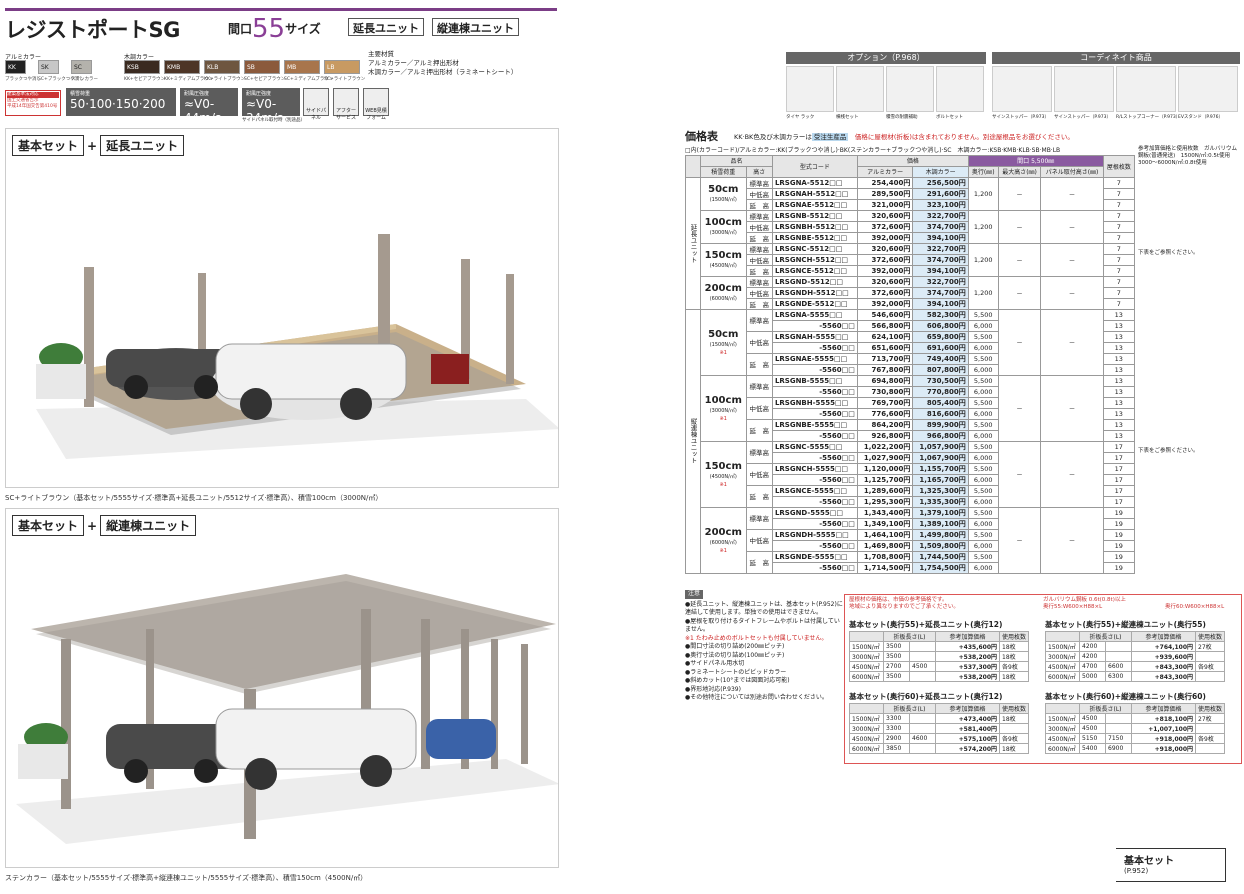 The width and height of the screenshot is (1244, 894). Describe the element at coordinates (756, 638) in the screenshot. I see `note-item: ※1 たわみ止めのボルトセットも付属していません。` at that location.